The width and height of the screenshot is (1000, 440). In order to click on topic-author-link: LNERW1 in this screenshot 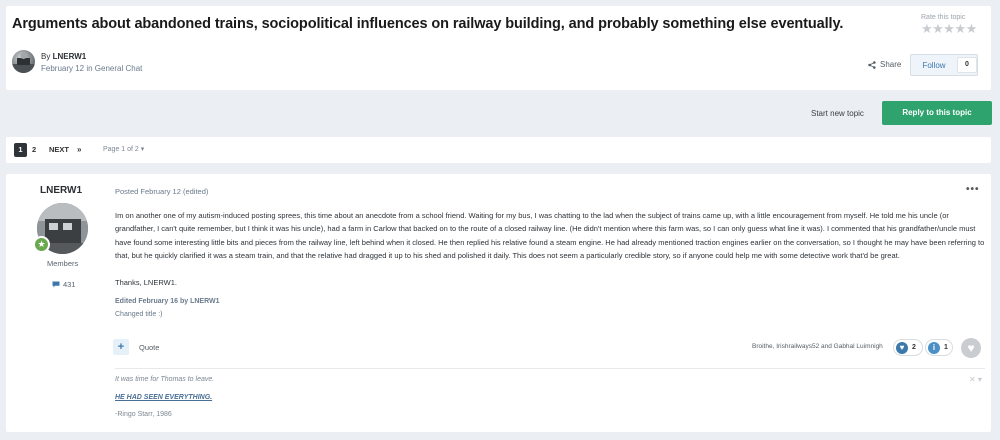, I will do `click(70, 56)`.